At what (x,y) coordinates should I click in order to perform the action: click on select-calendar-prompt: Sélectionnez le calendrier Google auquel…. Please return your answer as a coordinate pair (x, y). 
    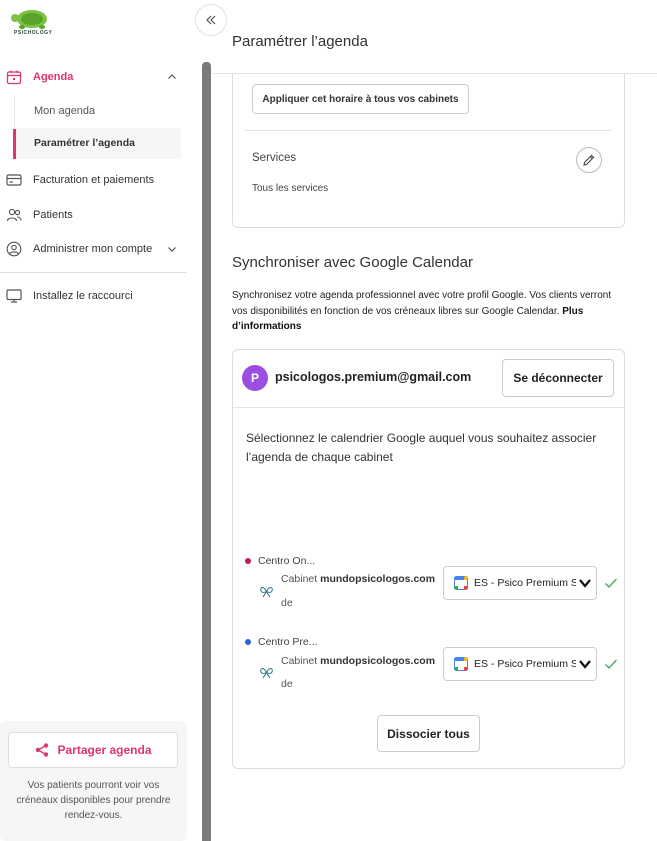
    Looking at the image, I should click on (421, 447).